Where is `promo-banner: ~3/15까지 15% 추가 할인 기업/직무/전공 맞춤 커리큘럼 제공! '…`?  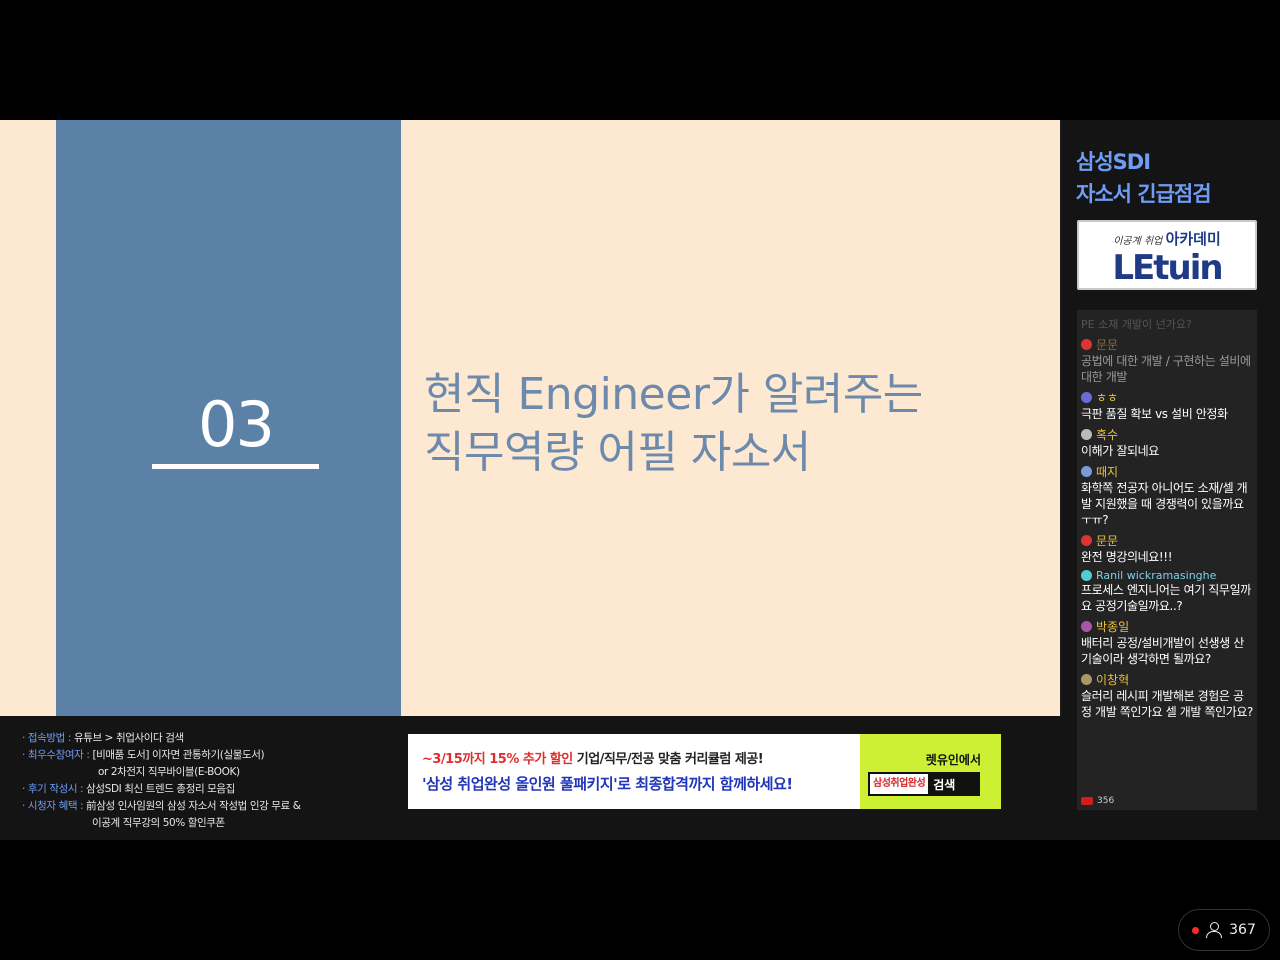
promo-banner: ~3/15까지 15% 추가 할인 기업/직무/전공 맞춤 커리큘럼 제공! '… is located at coordinates (704, 771).